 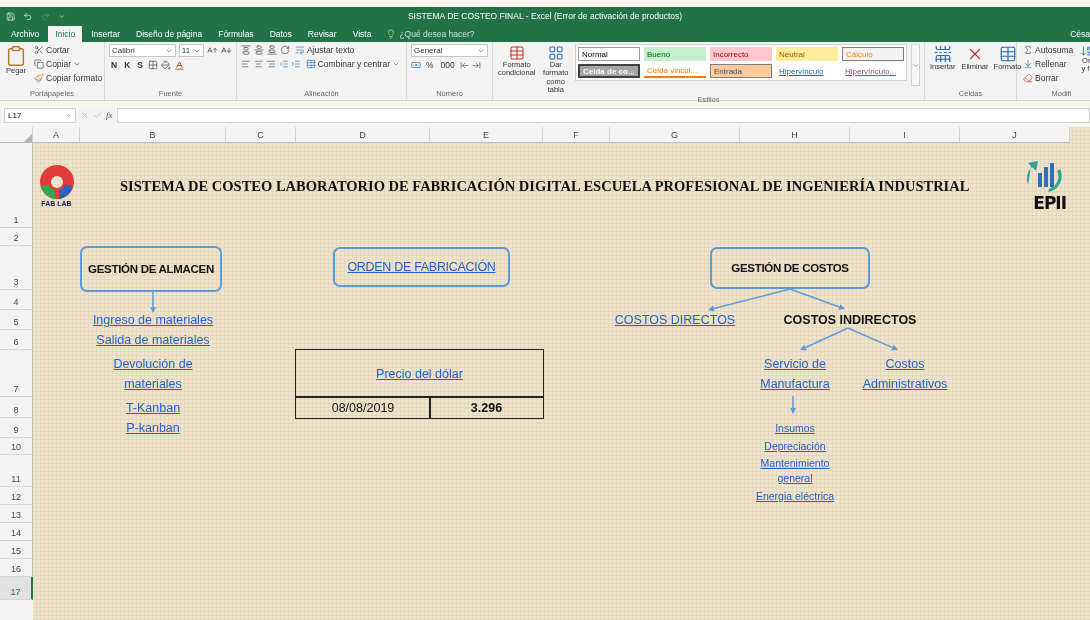 What do you see at coordinates (16, 514) in the screenshot?
I see `row-header: 13` at bounding box center [16, 514].